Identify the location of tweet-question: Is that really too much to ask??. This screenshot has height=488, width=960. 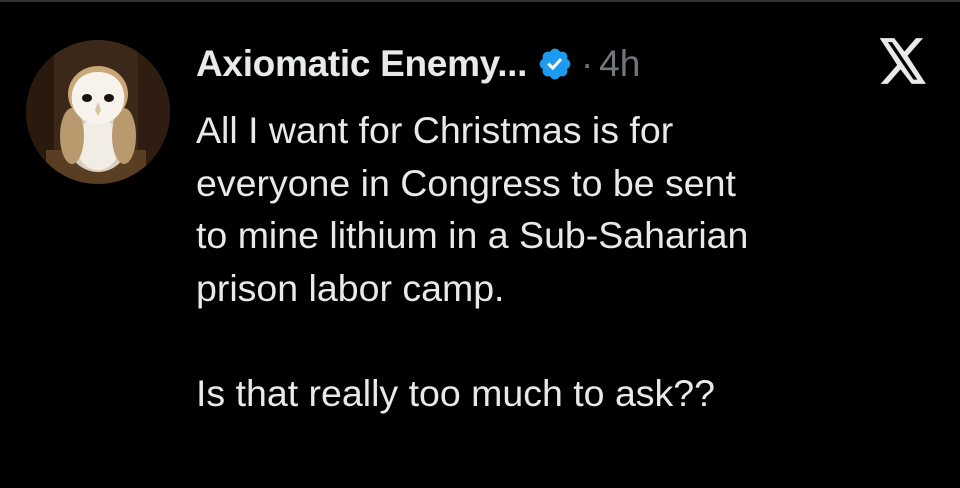
(456, 392).